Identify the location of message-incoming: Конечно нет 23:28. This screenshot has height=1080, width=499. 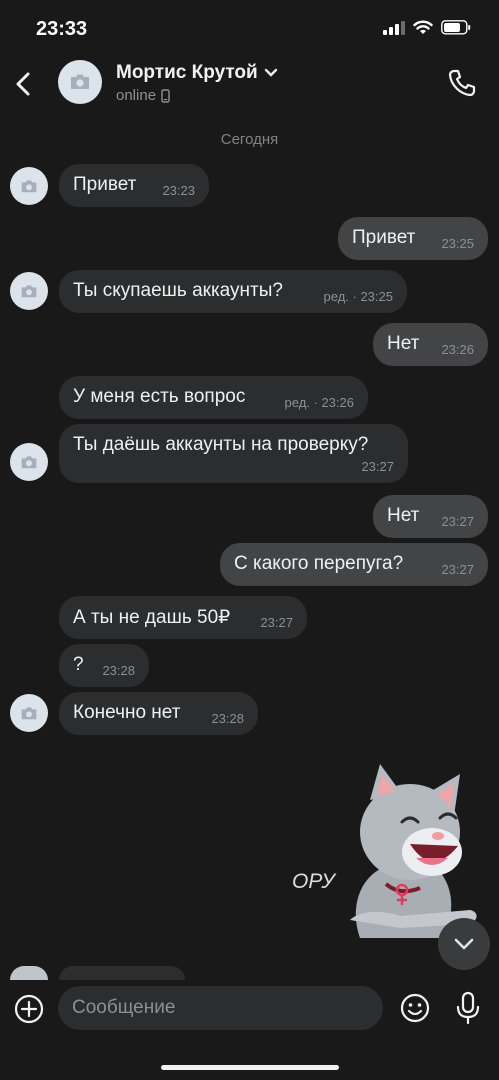
(158, 713).